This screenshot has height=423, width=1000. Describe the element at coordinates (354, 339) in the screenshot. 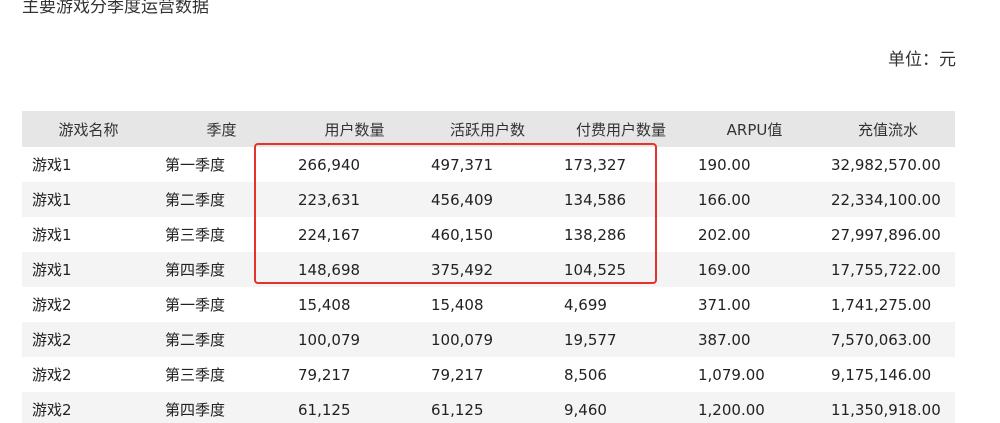

I see `cell-users: 100,079` at that location.